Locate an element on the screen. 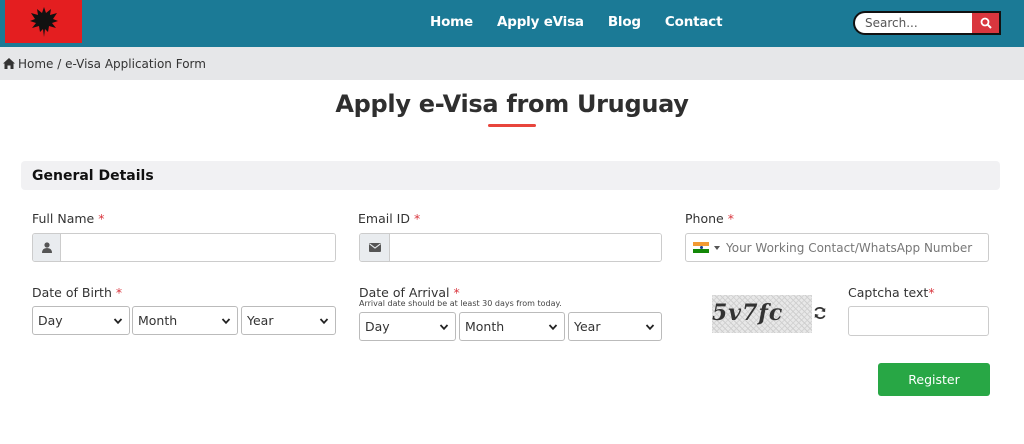  search-box is located at coordinates (927, 23).